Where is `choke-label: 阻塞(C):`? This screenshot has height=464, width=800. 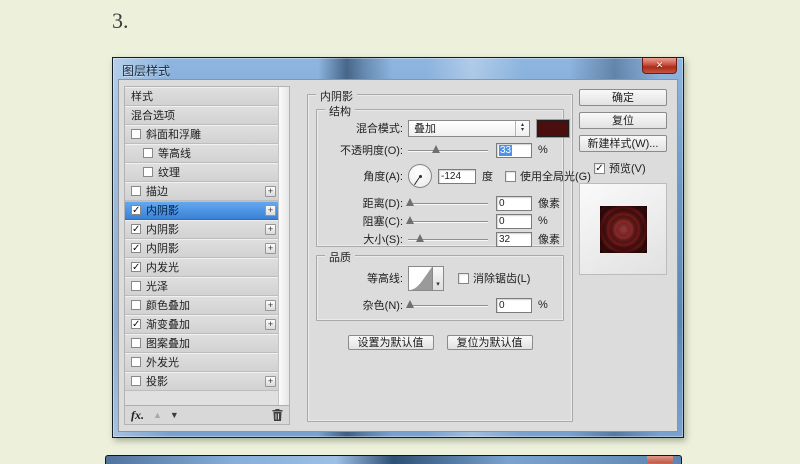
choke-label: 阻塞(C): is located at coordinates (382, 222).